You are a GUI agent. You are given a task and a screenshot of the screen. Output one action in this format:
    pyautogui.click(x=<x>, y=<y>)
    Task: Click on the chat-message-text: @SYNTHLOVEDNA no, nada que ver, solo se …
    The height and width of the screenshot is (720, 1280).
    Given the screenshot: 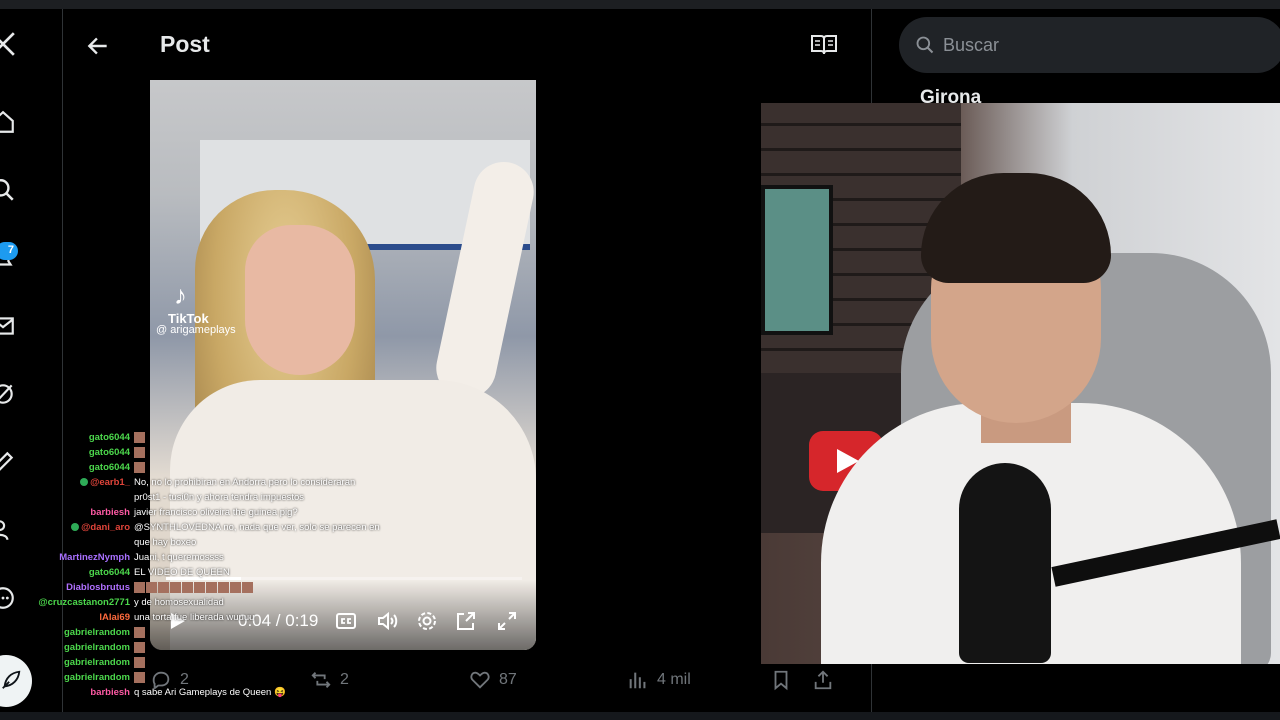 What is the action you would take?
    pyautogui.click(x=257, y=527)
    